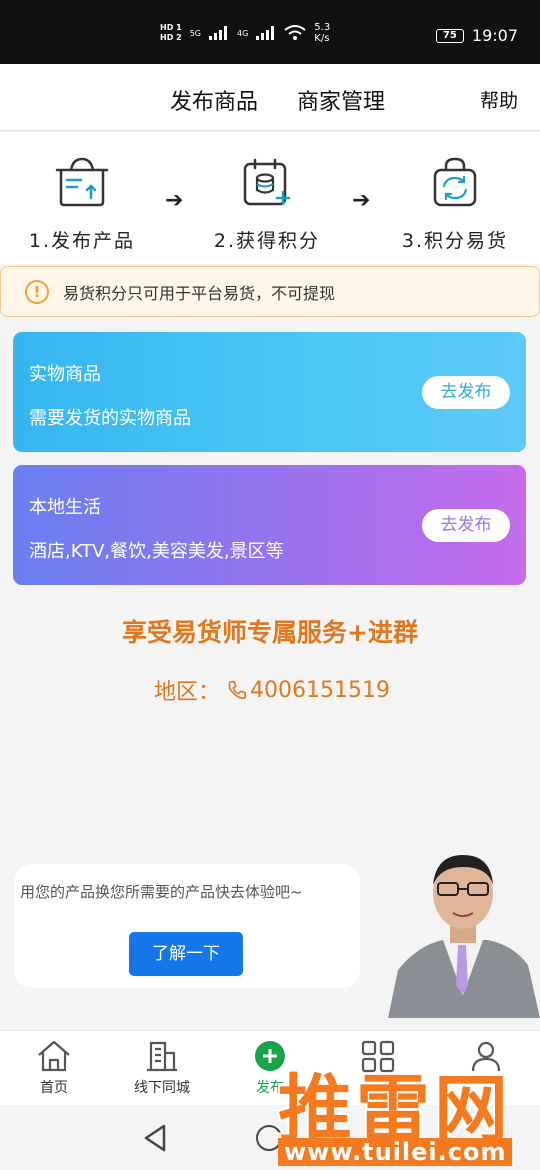  What do you see at coordinates (218, 33) in the screenshot?
I see `signal-icon` at bounding box center [218, 33].